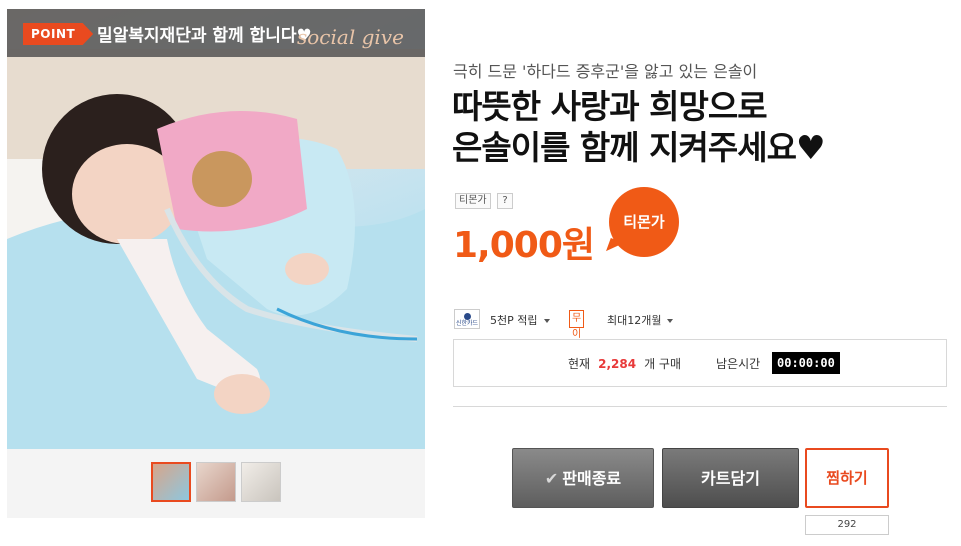  What do you see at coordinates (577, 333) in the screenshot?
I see `no-interest-badge: 무이자` at bounding box center [577, 333].